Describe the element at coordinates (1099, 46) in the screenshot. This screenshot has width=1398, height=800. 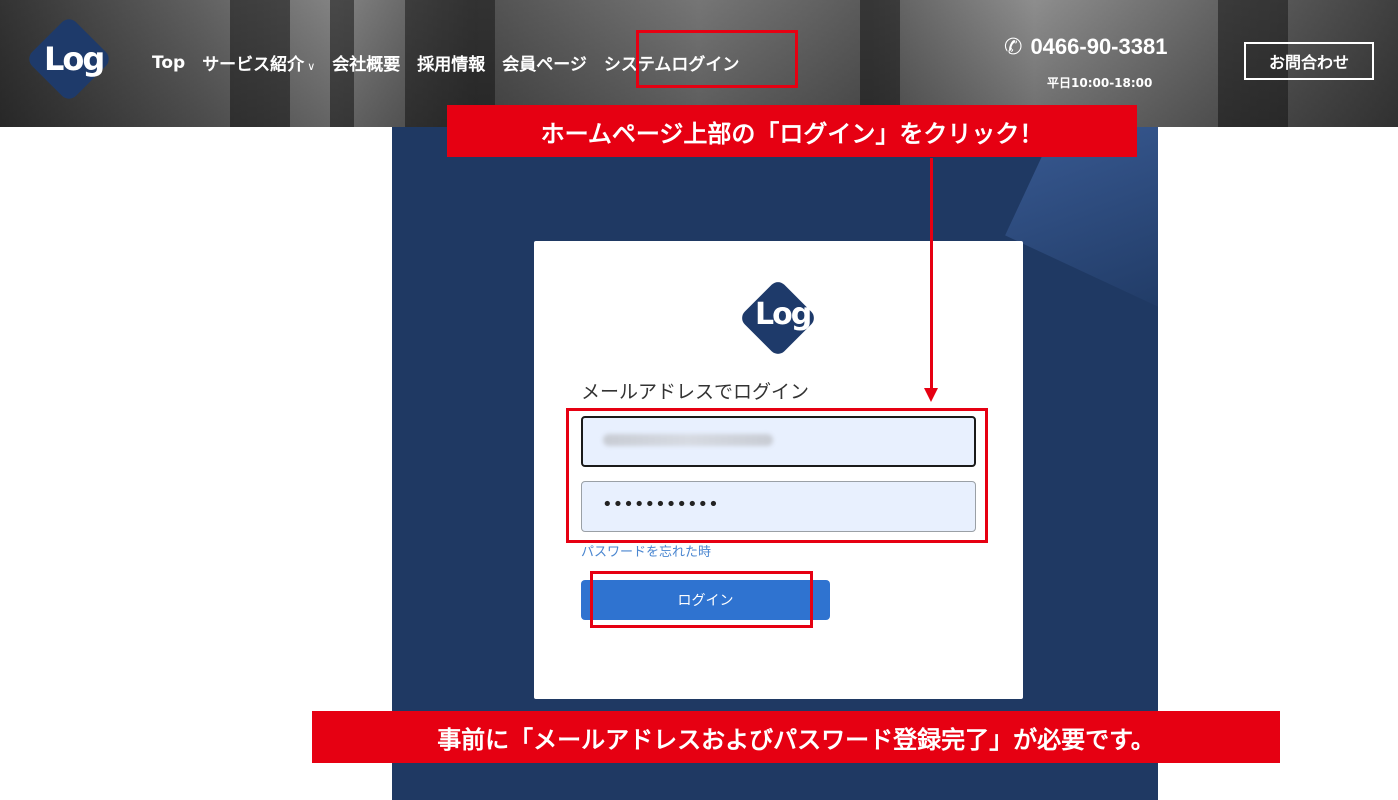
I see `phone-number: 0466-90-3381` at that location.